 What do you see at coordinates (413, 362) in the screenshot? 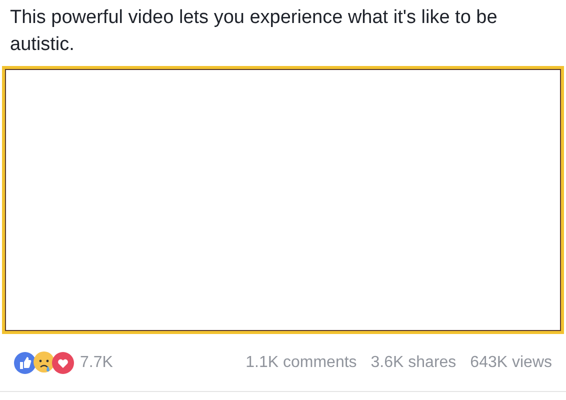
I see `shares-count: 3.6K shares` at bounding box center [413, 362].